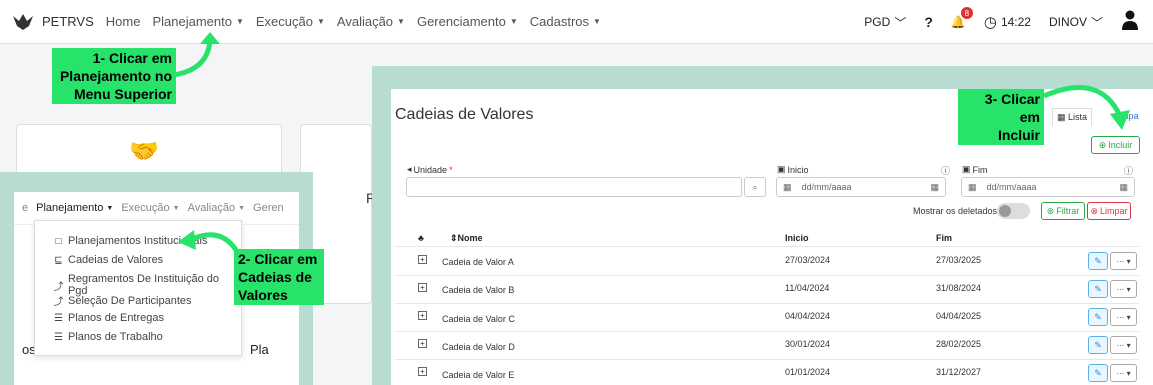  Describe the element at coordinates (58, 241) in the screenshot. I see `document-icon: □` at that location.